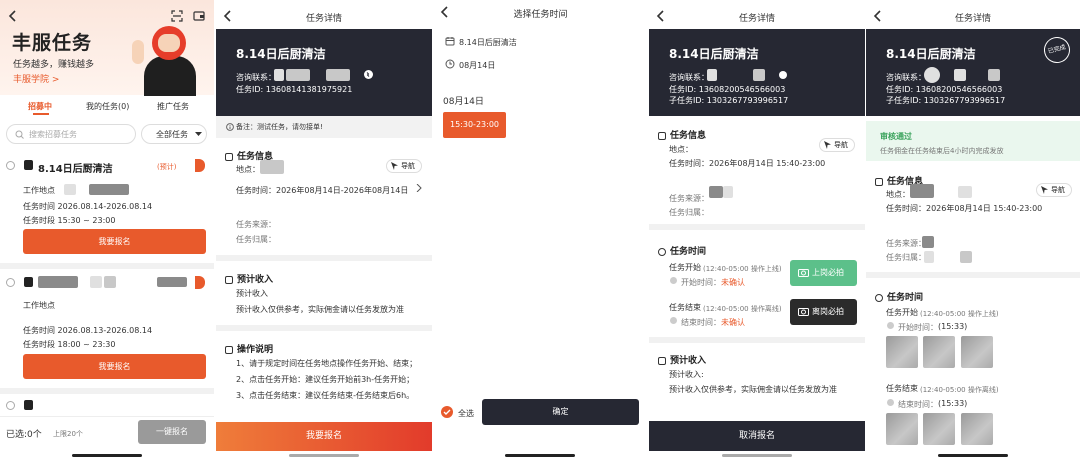 The image size is (1080, 460). Describe the element at coordinates (294, 89) in the screenshot. I see `task-id: 任务ID: 13608141381975921` at that location.